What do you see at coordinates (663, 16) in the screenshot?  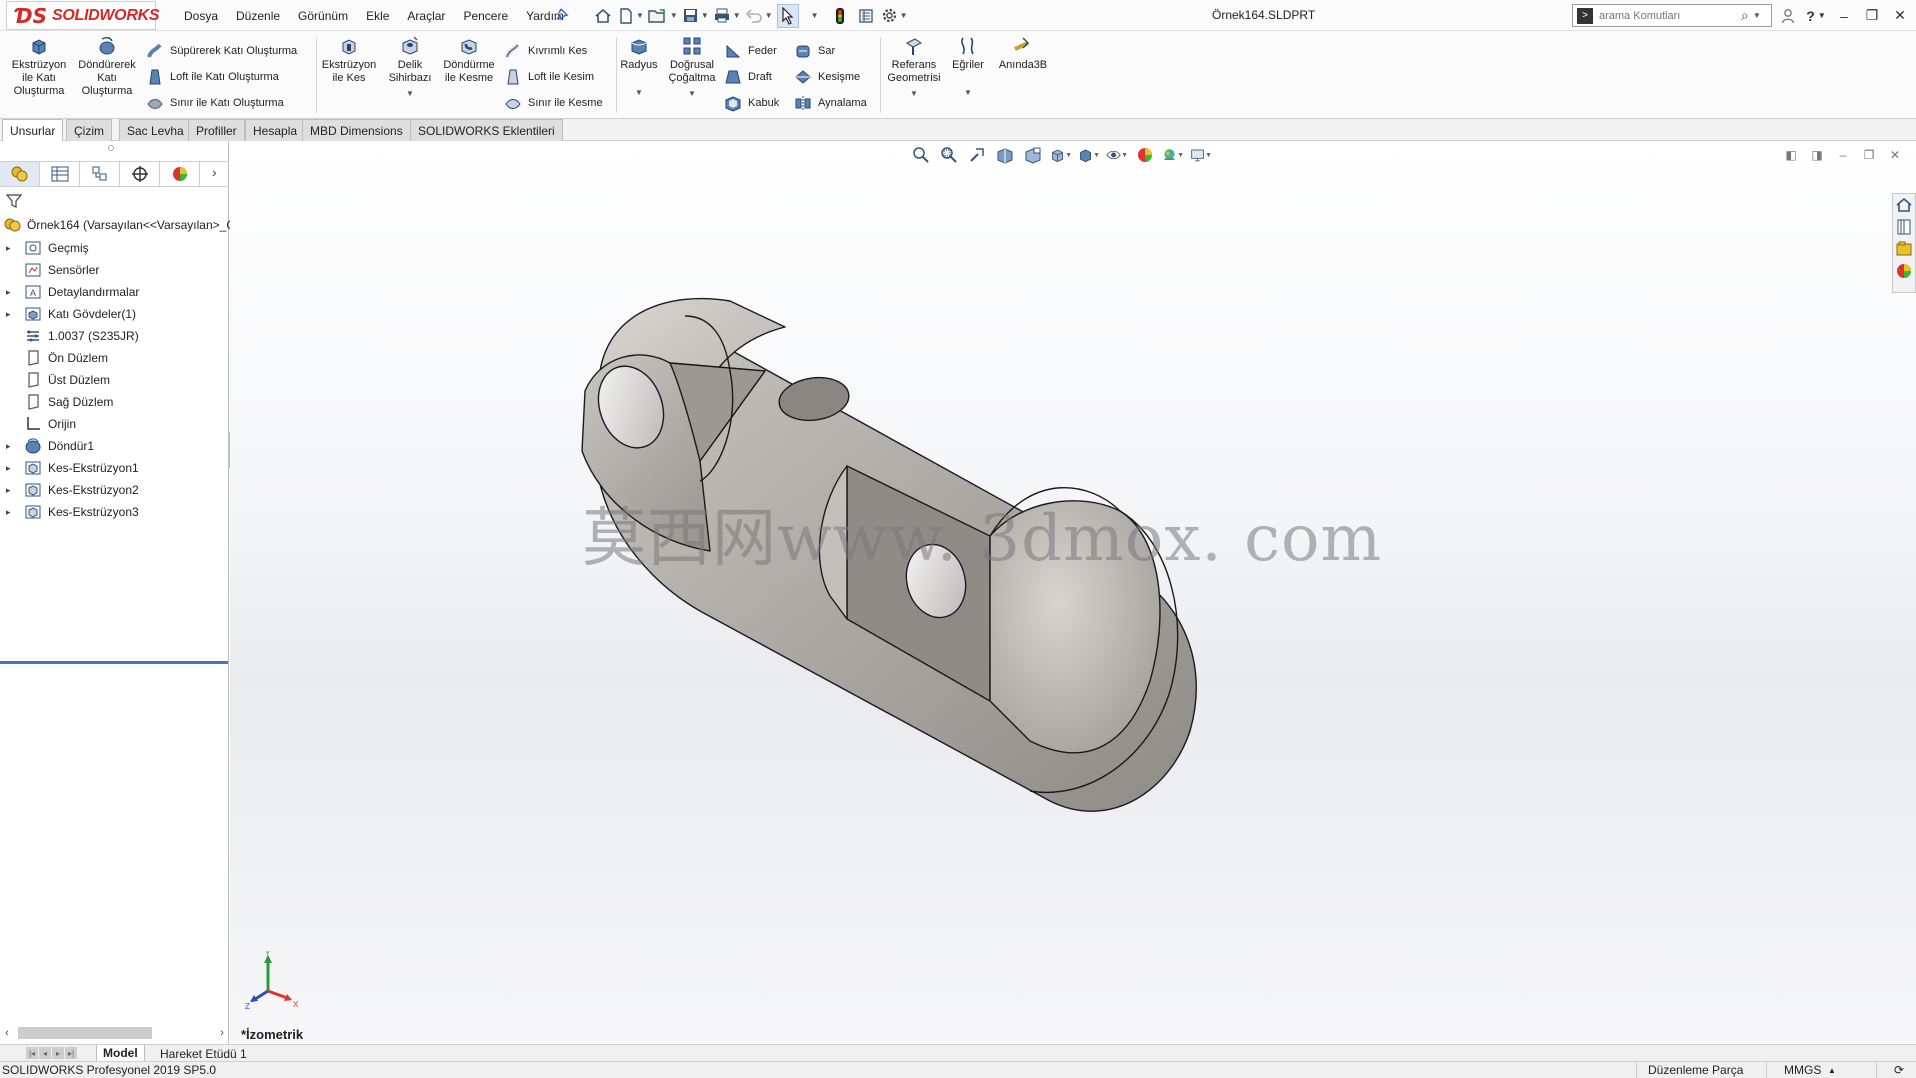 I see `open-button: ▼` at bounding box center [663, 16].